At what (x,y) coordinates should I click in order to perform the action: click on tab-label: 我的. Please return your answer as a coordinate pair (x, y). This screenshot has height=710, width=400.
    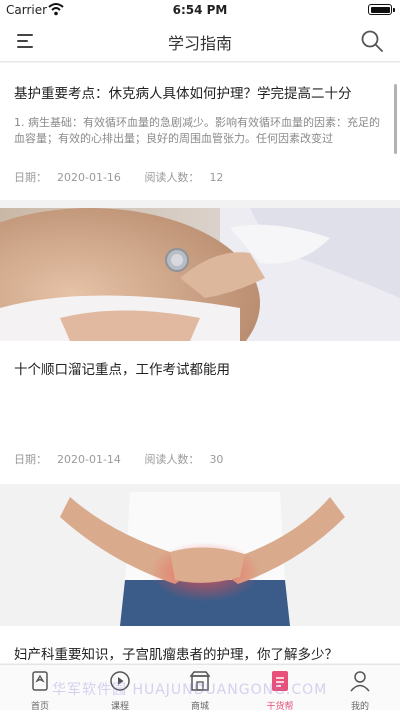
    Looking at the image, I should click on (359, 706).